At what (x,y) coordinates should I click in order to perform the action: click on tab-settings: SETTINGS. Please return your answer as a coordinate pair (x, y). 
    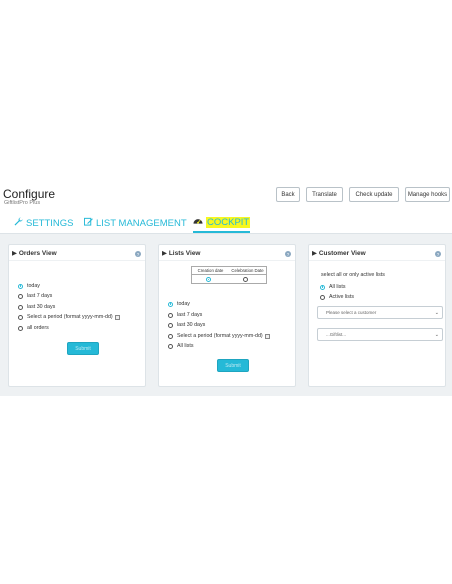
    Looking at the image, I should click on (44, 223).